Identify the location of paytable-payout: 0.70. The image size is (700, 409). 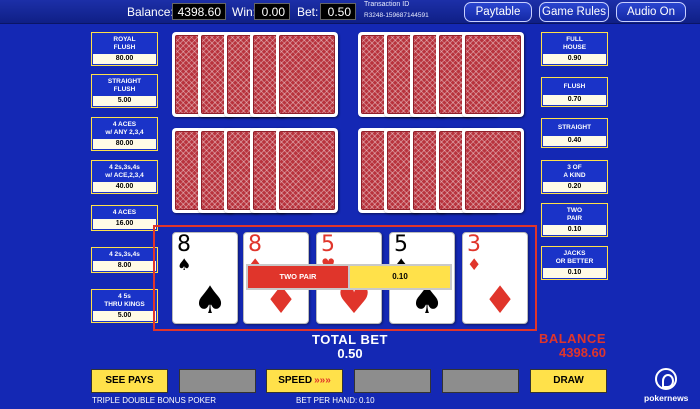
(574, 100).